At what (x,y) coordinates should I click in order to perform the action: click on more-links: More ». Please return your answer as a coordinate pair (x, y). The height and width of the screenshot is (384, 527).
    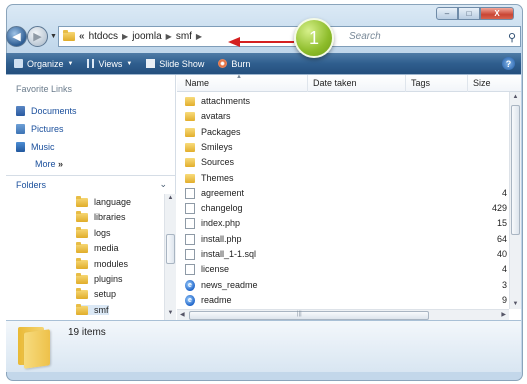
    Looking at the image, I should click on (49, 164).